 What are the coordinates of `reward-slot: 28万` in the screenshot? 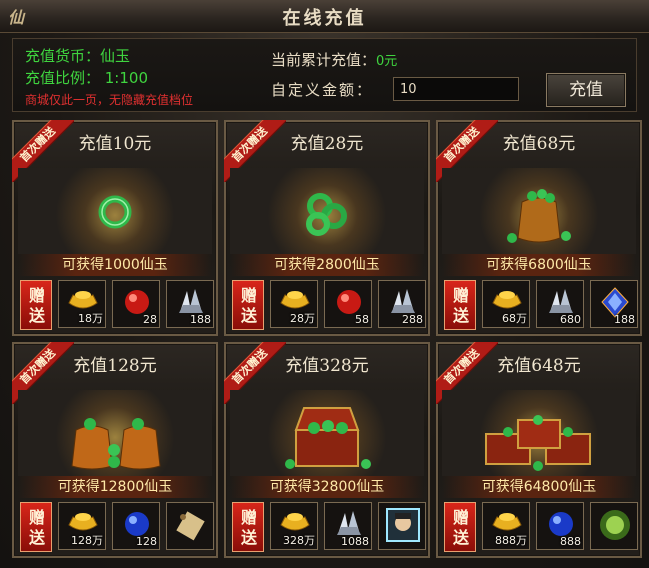 It's located at (294, 304).